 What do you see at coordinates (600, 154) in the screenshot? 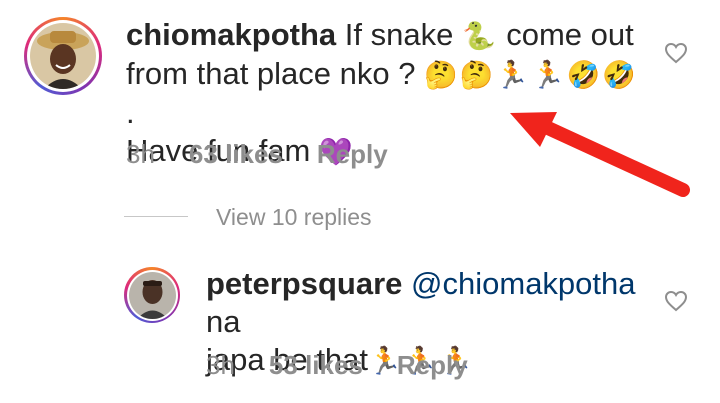
I see `red-arrow-icon` at bounding box center [600, 154].